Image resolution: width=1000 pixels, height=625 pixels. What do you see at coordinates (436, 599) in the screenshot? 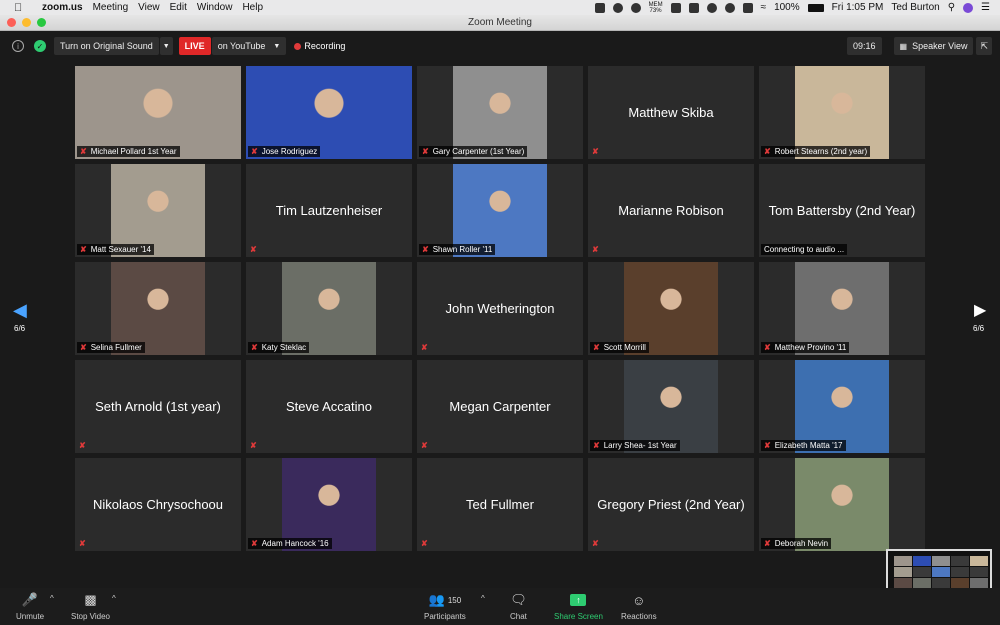
I see `participants-icon: 👥` at bounding box center [436, 599].